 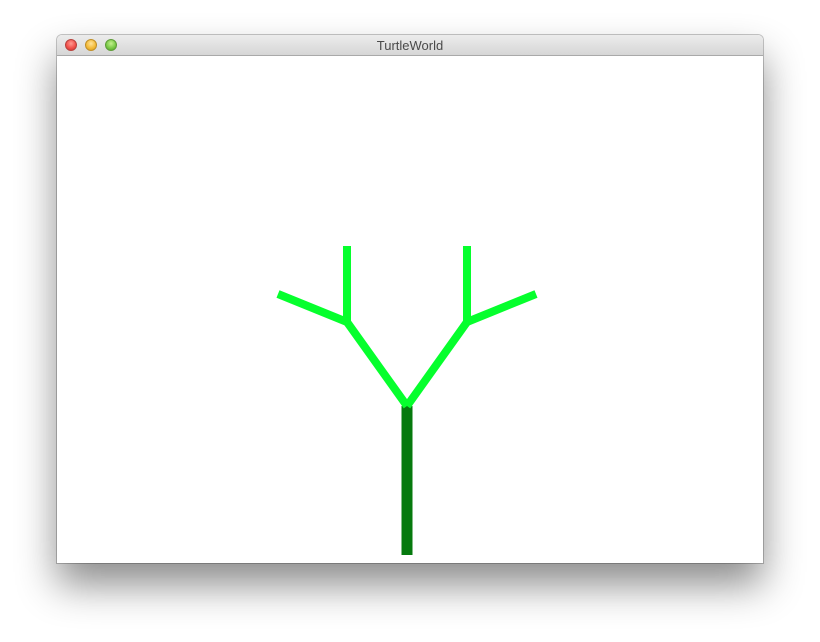 I want to click on window-titlebar: TurtleWorld, so click(x=410, y=45).